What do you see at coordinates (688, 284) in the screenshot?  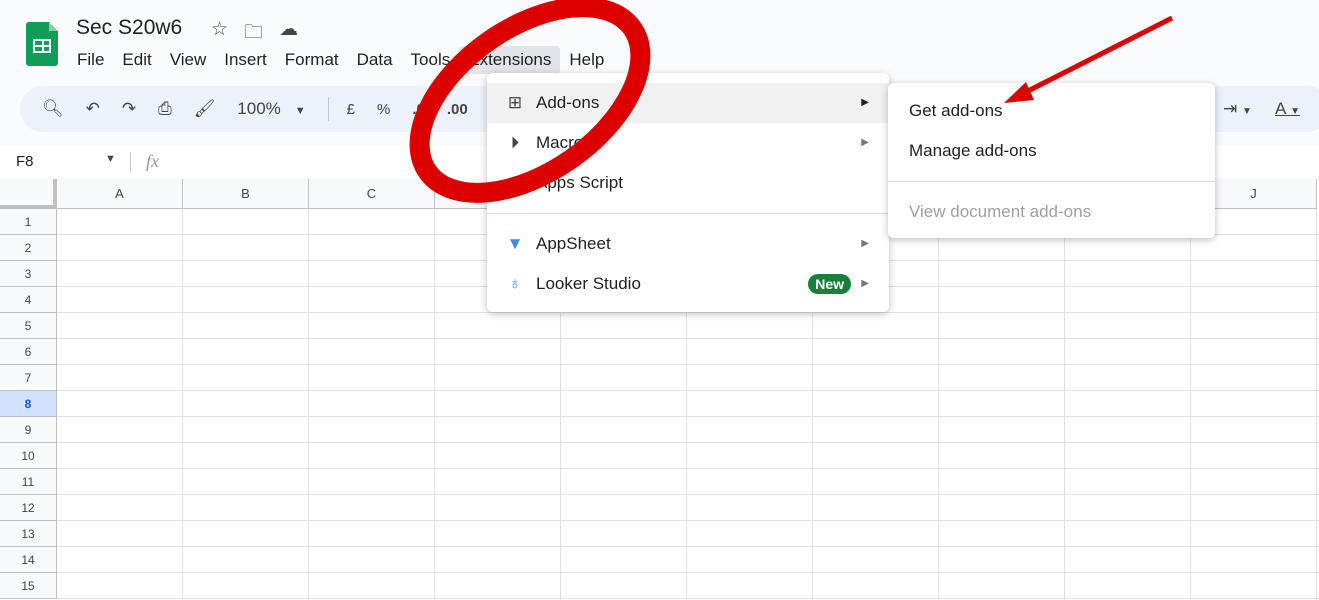 I see `menu-item-looker-studio: ♁ Looker Studio New ▶` at bounding box center [688, 284].